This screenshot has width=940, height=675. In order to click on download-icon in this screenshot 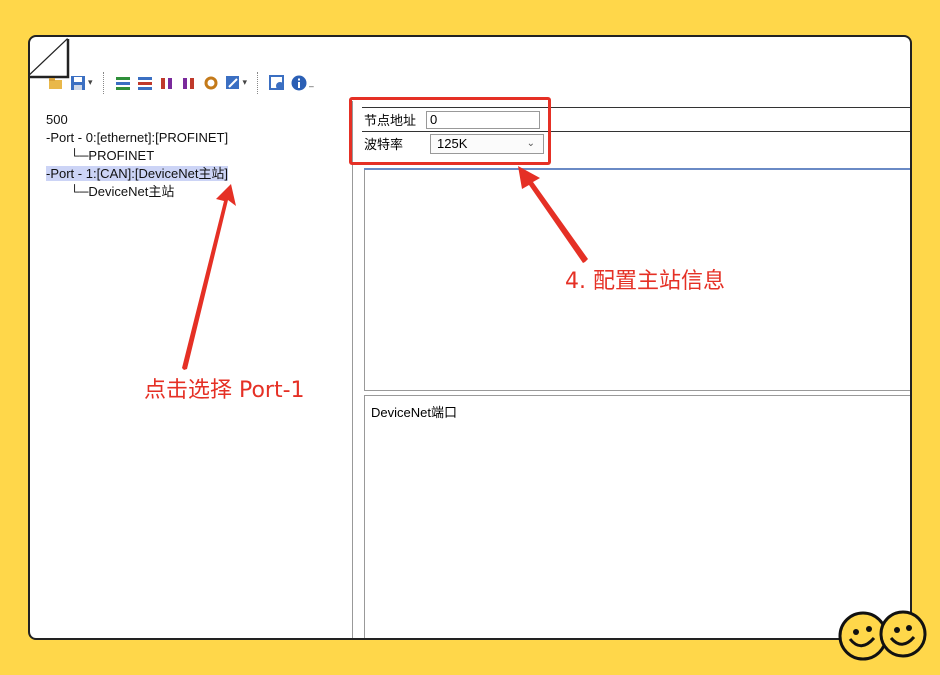, I will do `click(189, 83)`.